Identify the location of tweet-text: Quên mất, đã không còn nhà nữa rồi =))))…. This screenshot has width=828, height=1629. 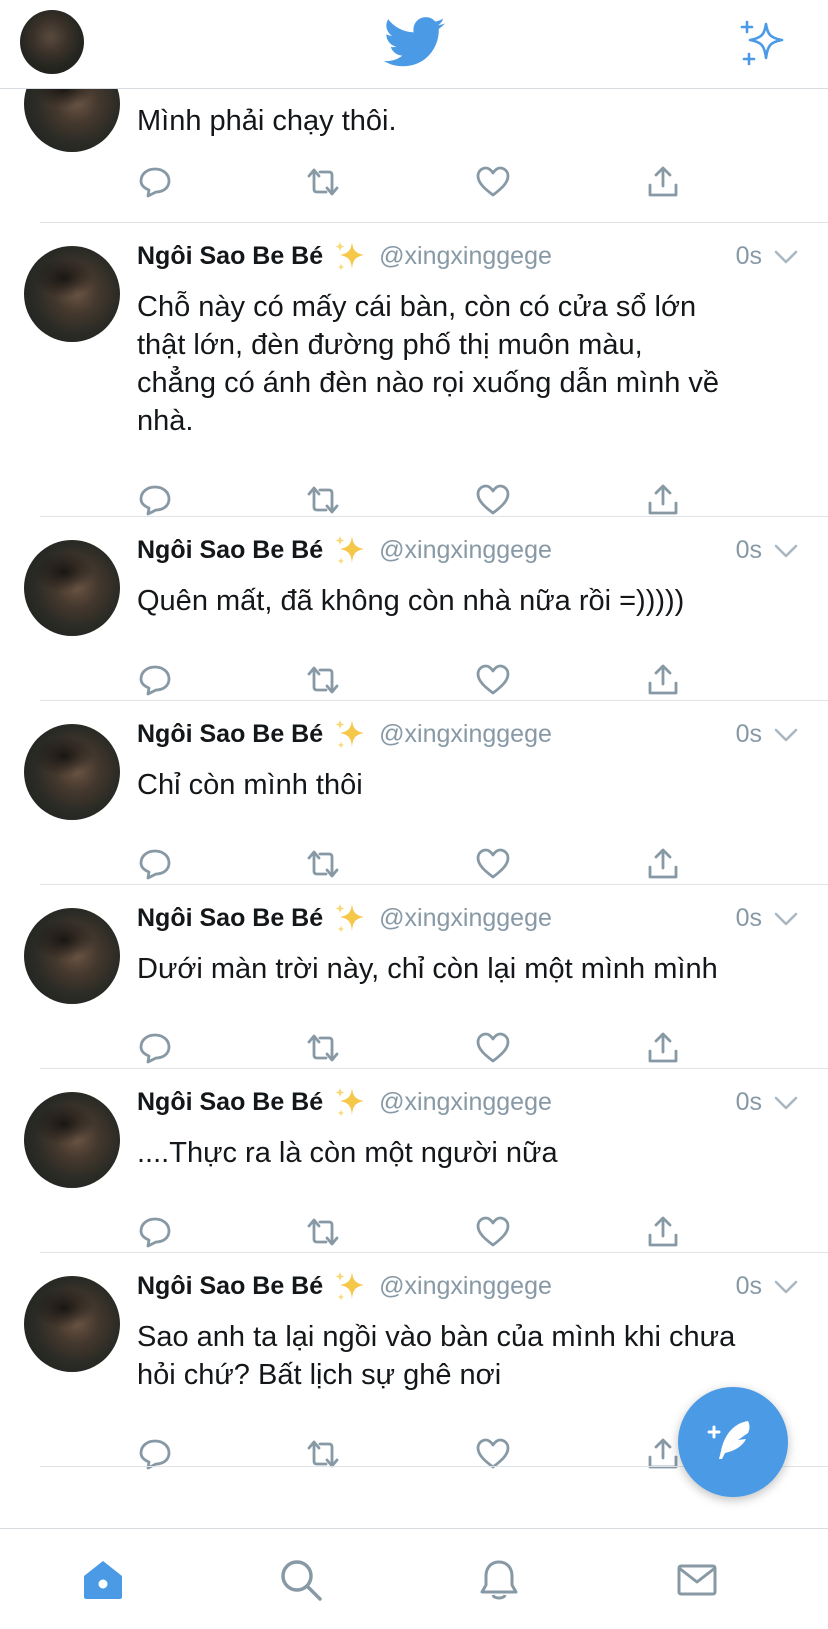
(467, 601).